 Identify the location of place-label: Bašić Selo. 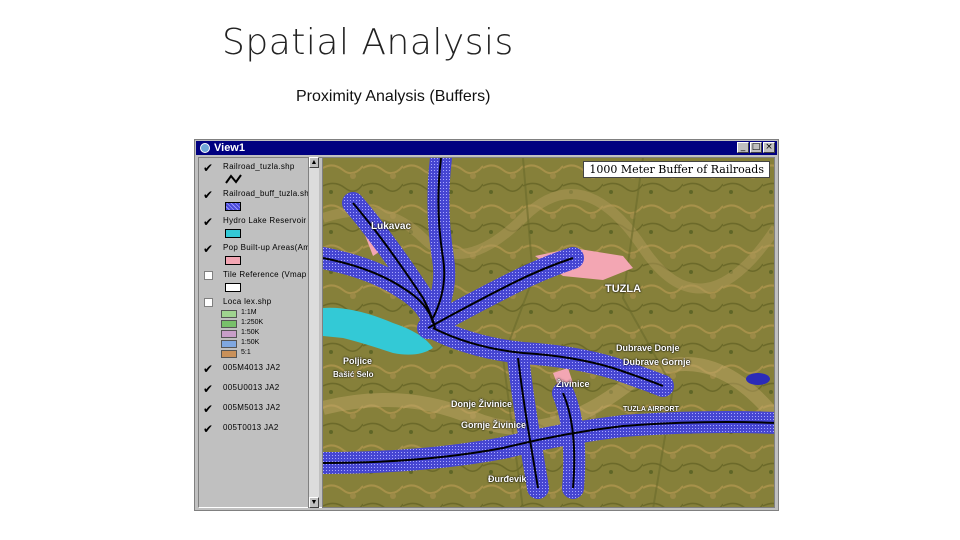
(353, 374).